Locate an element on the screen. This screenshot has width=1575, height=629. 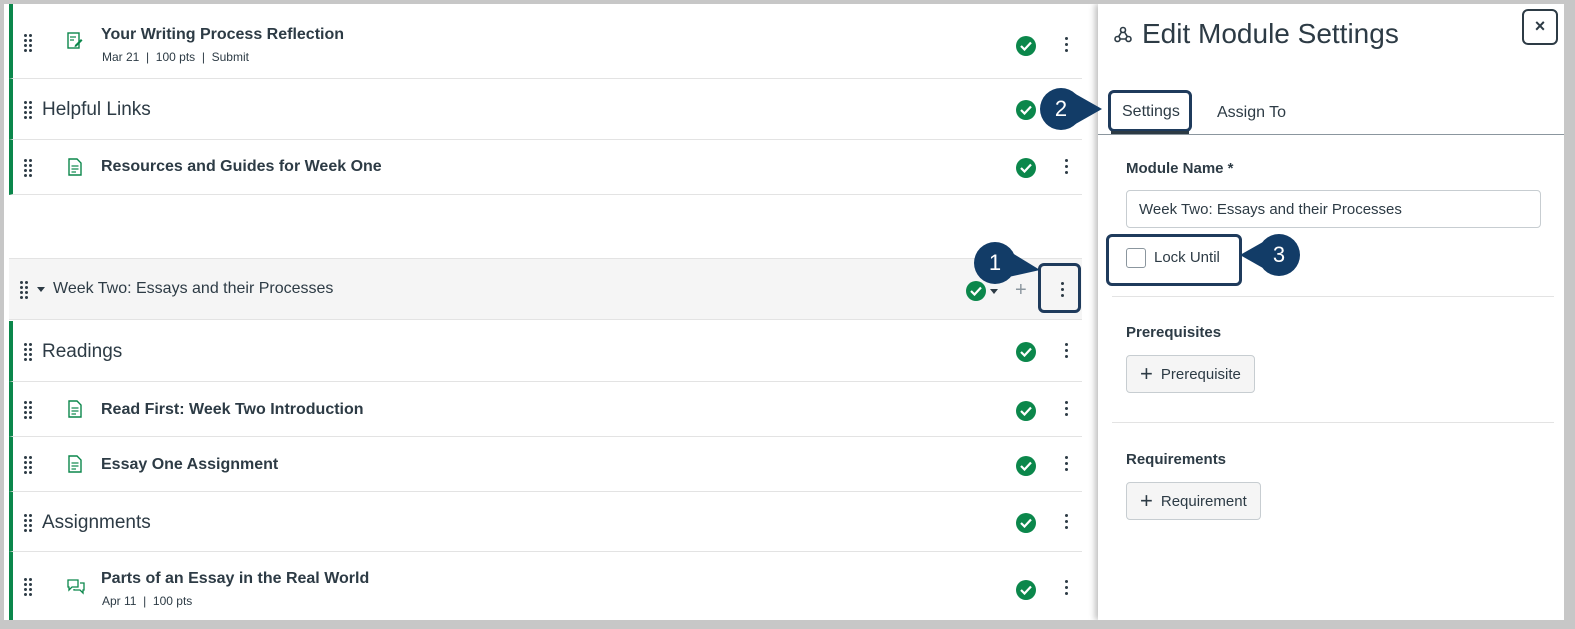
assignment-icon is located at coordinates (75, 40).